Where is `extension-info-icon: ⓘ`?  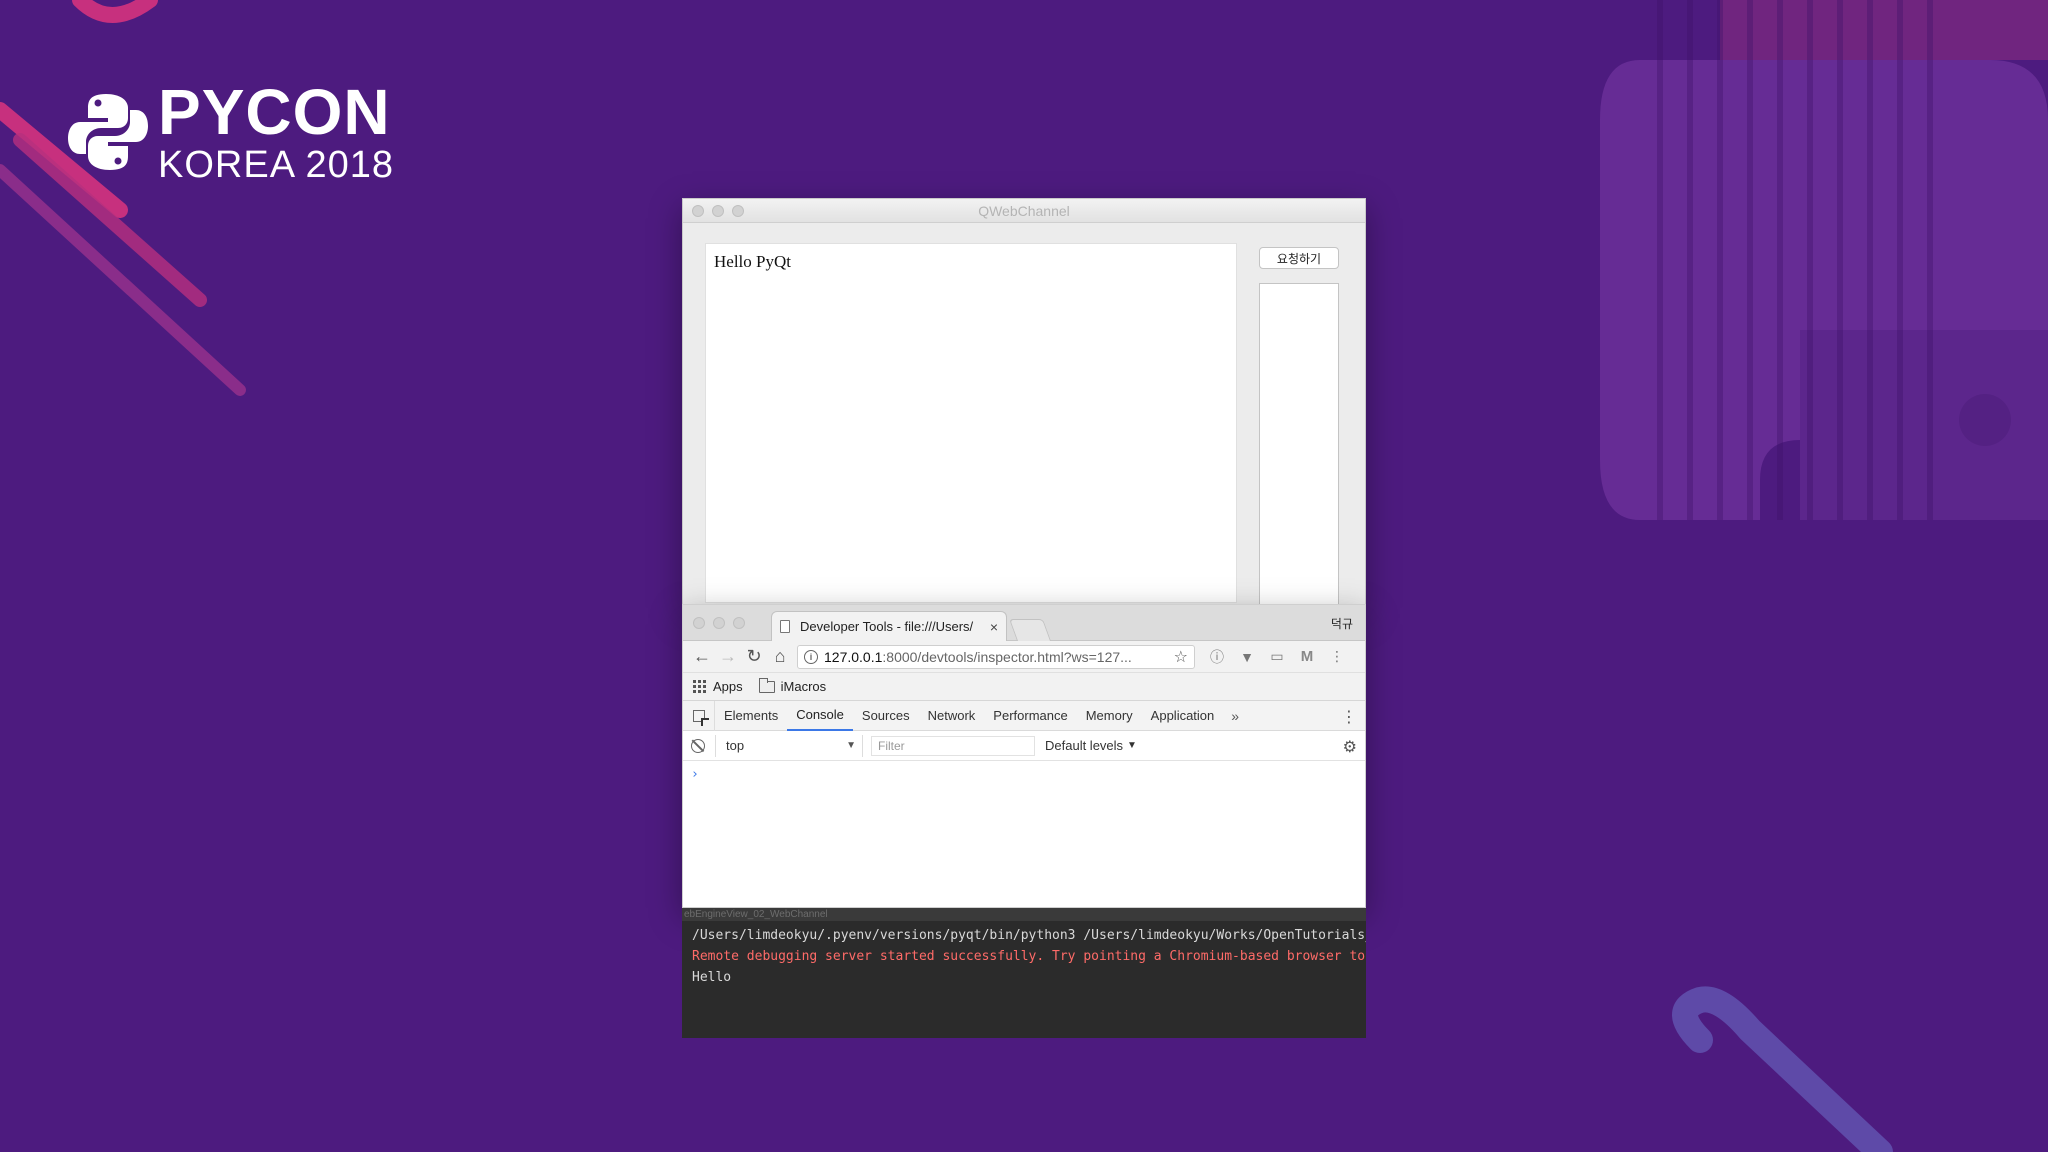
extension-info-icon: ⓘ is located at coordinates (1217, 657).